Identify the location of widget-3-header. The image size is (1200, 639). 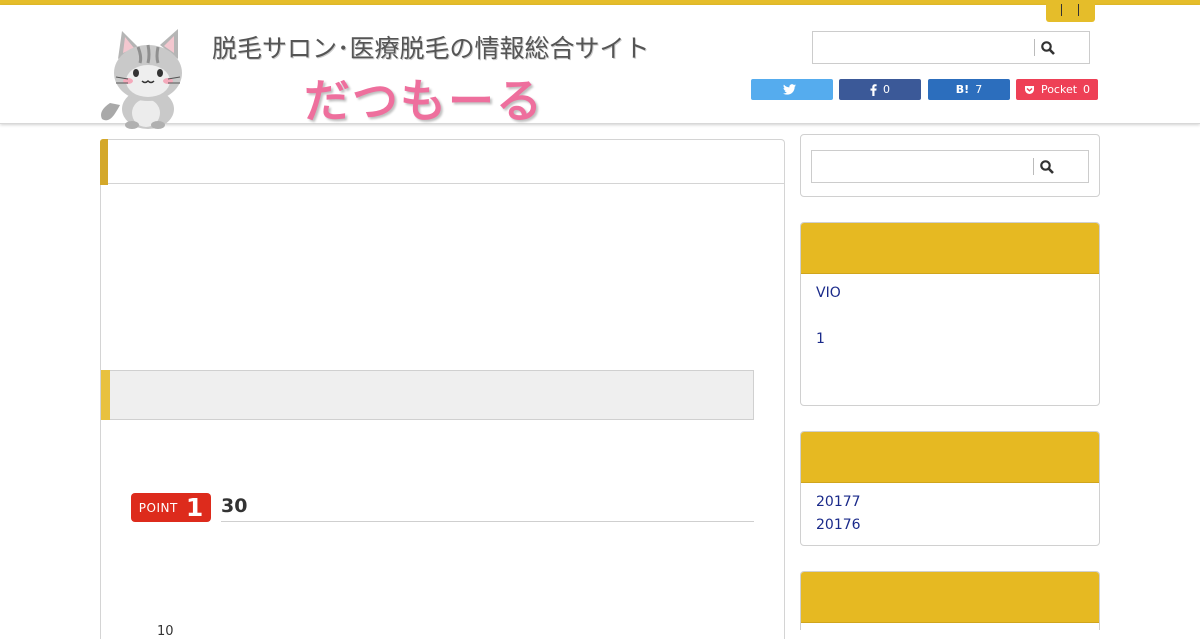
(950, 597).